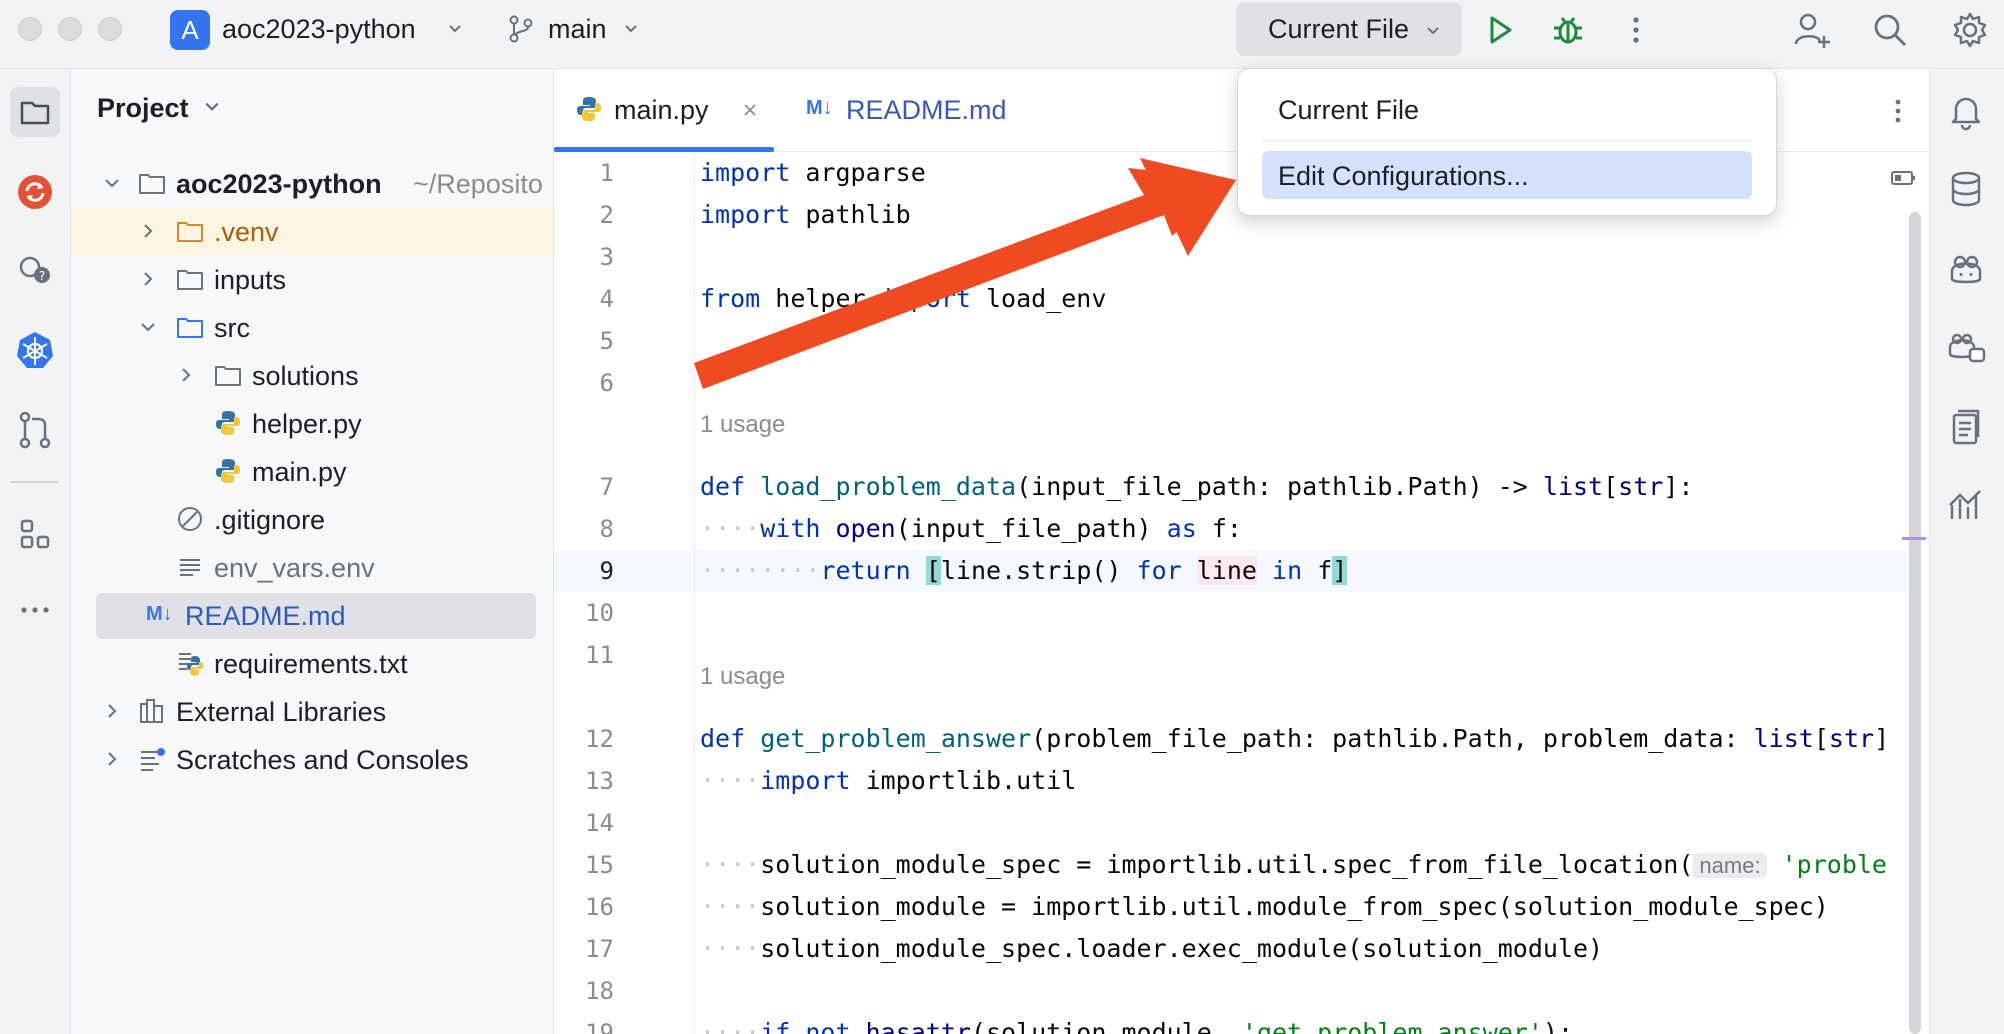  I want to click on tree-item-inputs: inputs, so click(312, 279).